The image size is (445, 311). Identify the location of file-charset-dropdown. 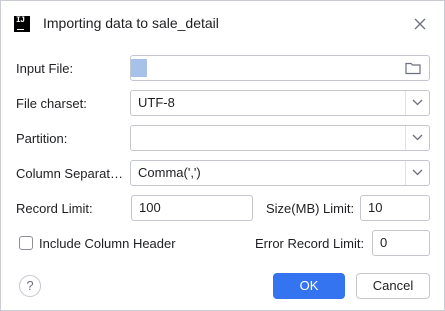
(417, 103).